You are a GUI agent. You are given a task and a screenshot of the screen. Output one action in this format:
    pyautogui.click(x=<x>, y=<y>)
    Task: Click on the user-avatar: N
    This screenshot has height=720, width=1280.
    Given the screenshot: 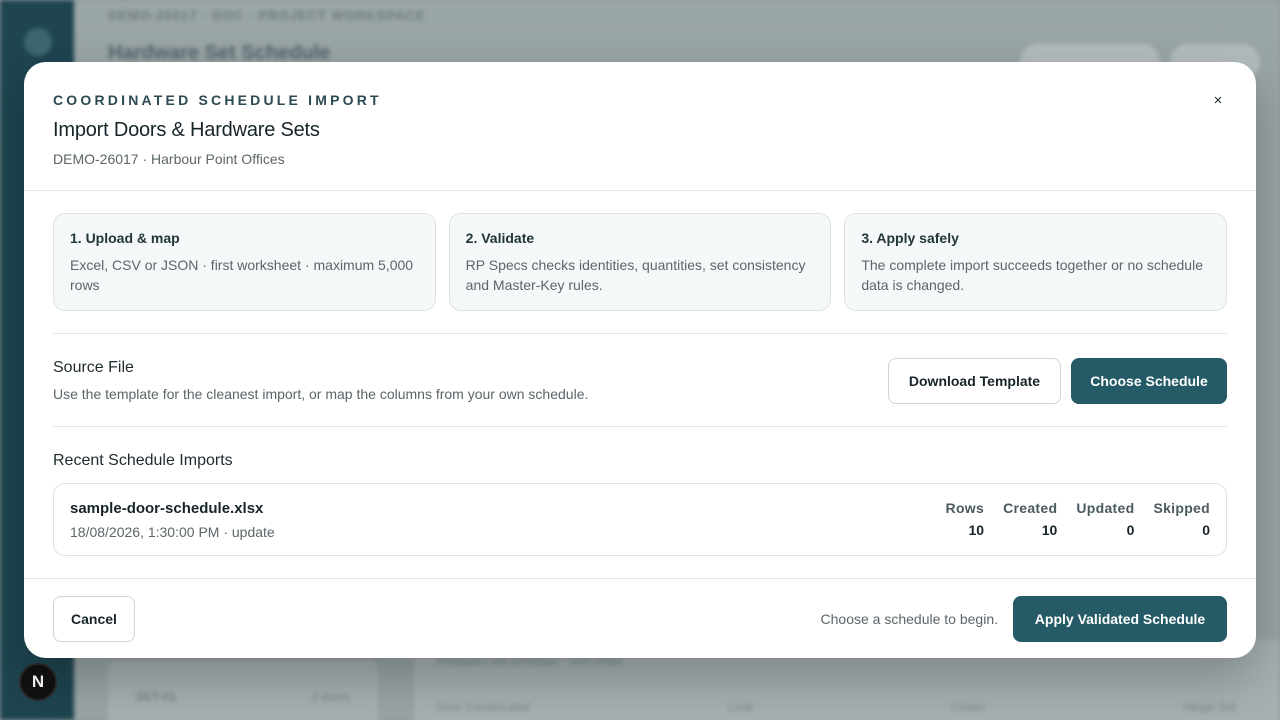 What is the action you would take?
    pyautogui.click(x=38, y=682)
    